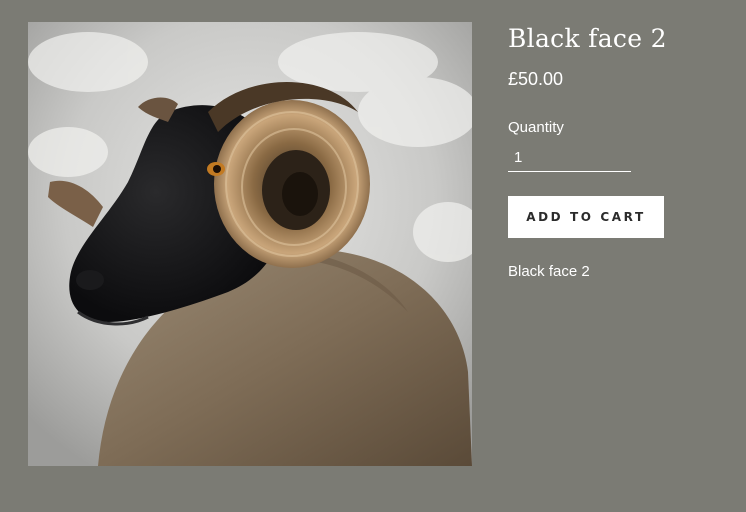 The height and width of the screenshot is (512, 746). I want to click on add-to-cart-button: ADD TO CART, so click(586, 217).